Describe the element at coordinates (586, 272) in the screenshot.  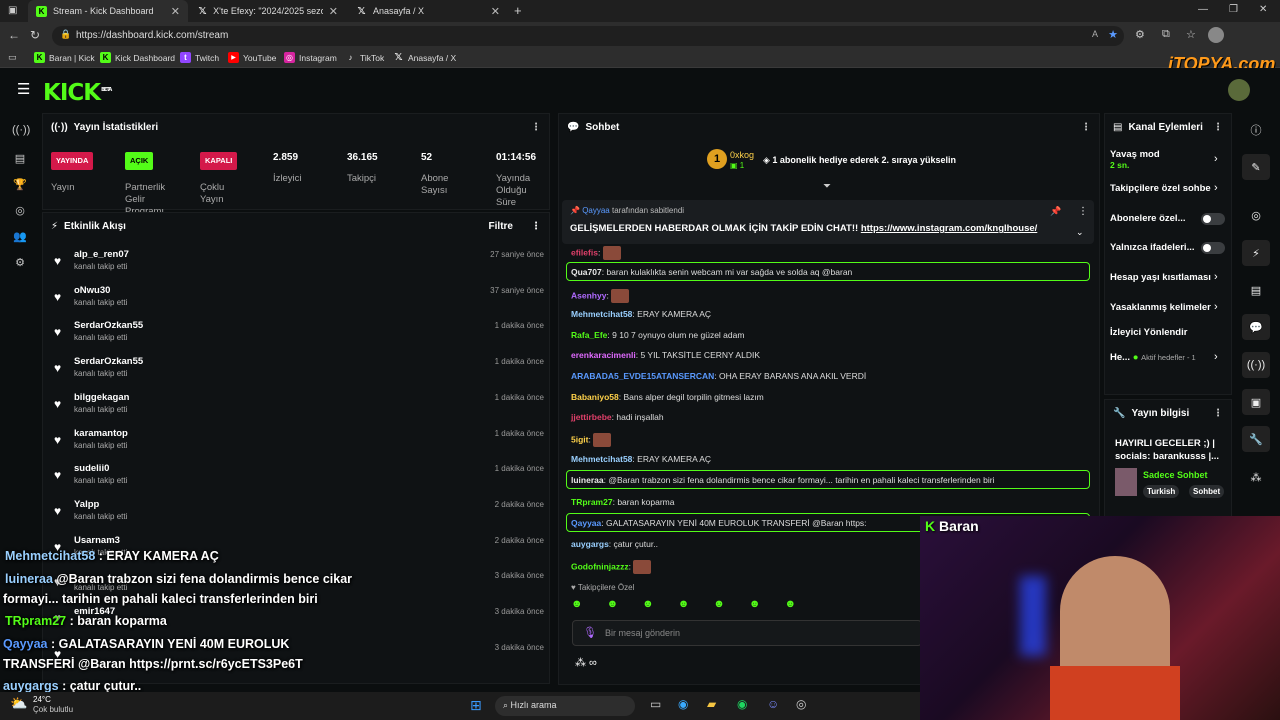
I see `chat-username: Qua707` at that location.